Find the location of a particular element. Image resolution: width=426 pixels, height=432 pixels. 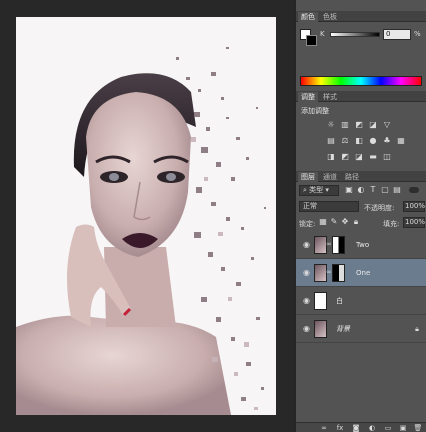

gradient-map-icon: ▬ is located at coordinates (373, 157).